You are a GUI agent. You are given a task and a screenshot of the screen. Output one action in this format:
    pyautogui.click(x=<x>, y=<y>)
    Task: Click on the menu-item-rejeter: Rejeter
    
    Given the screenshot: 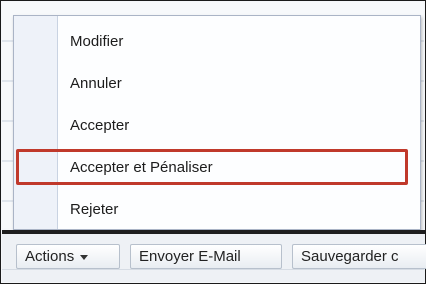 What is the action you would take?
    pyautogui.click(x=217, y=209)
    